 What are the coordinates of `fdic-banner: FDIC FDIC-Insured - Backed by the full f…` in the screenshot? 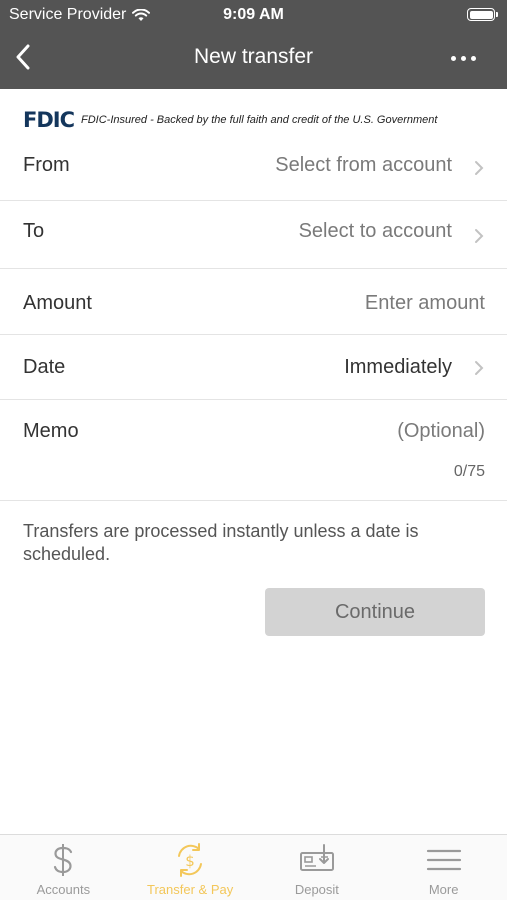 It's located at (230, 120).